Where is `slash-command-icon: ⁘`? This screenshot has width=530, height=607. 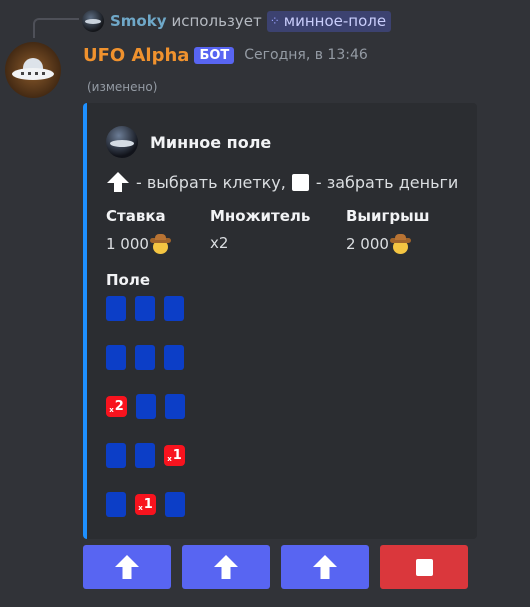 slash-command-icon: ⁘ is located at coordinates (274, 20).